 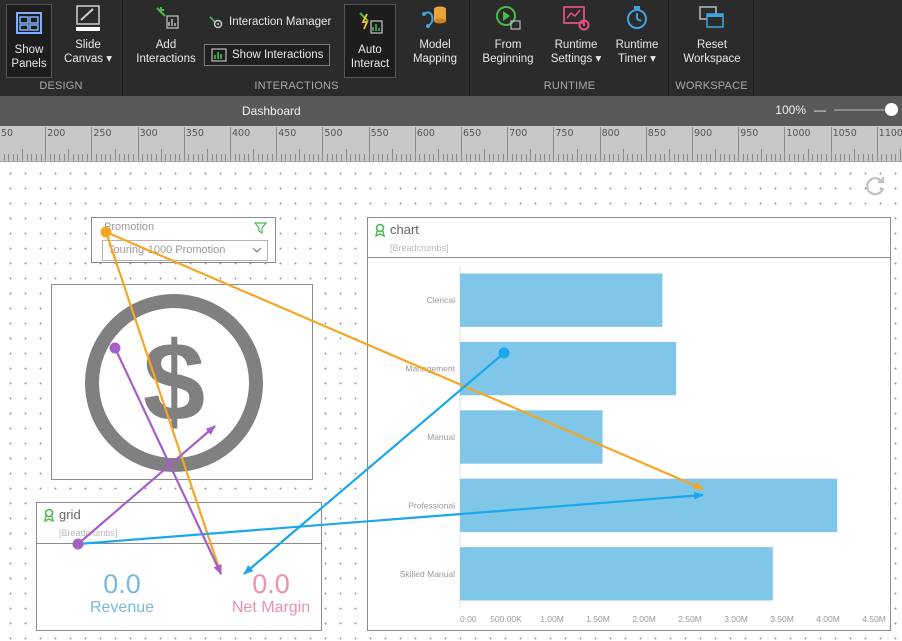 What do you see at coordinates (260, 228) in the screenshot?
I see `filter-icon` at bounding box center [260, 228].